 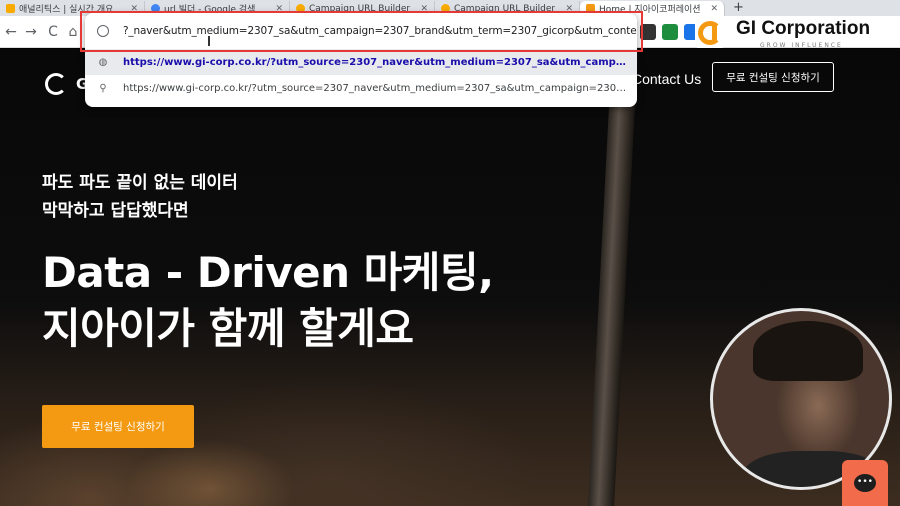 What do you see at coordinates (56, 84) in the screenshot?
I see `site-logo-icon` at bounding box center [56, 84].